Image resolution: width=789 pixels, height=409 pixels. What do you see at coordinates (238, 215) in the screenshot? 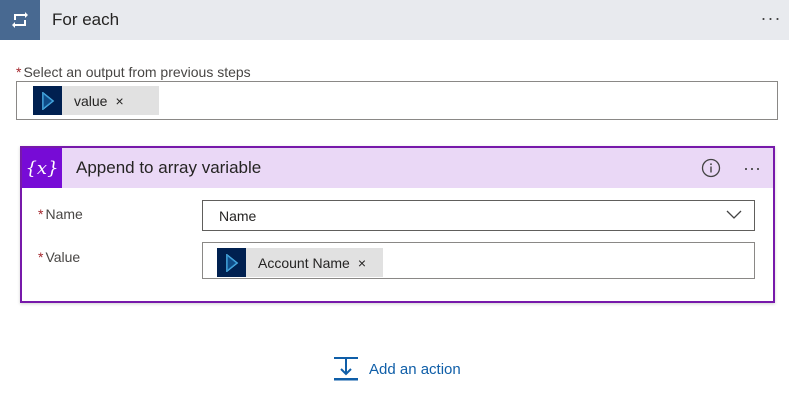
I see `name-dropdown-value: Name` at bounding box center [238, 215].